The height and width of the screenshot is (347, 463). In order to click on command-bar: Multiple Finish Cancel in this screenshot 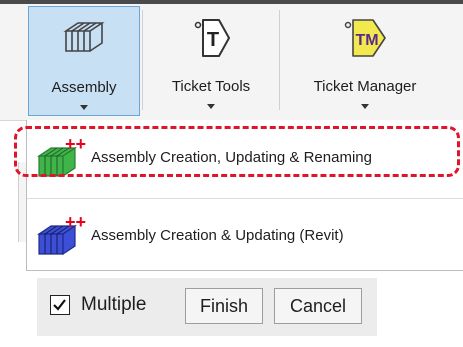, I will do `click(207, 307)`.